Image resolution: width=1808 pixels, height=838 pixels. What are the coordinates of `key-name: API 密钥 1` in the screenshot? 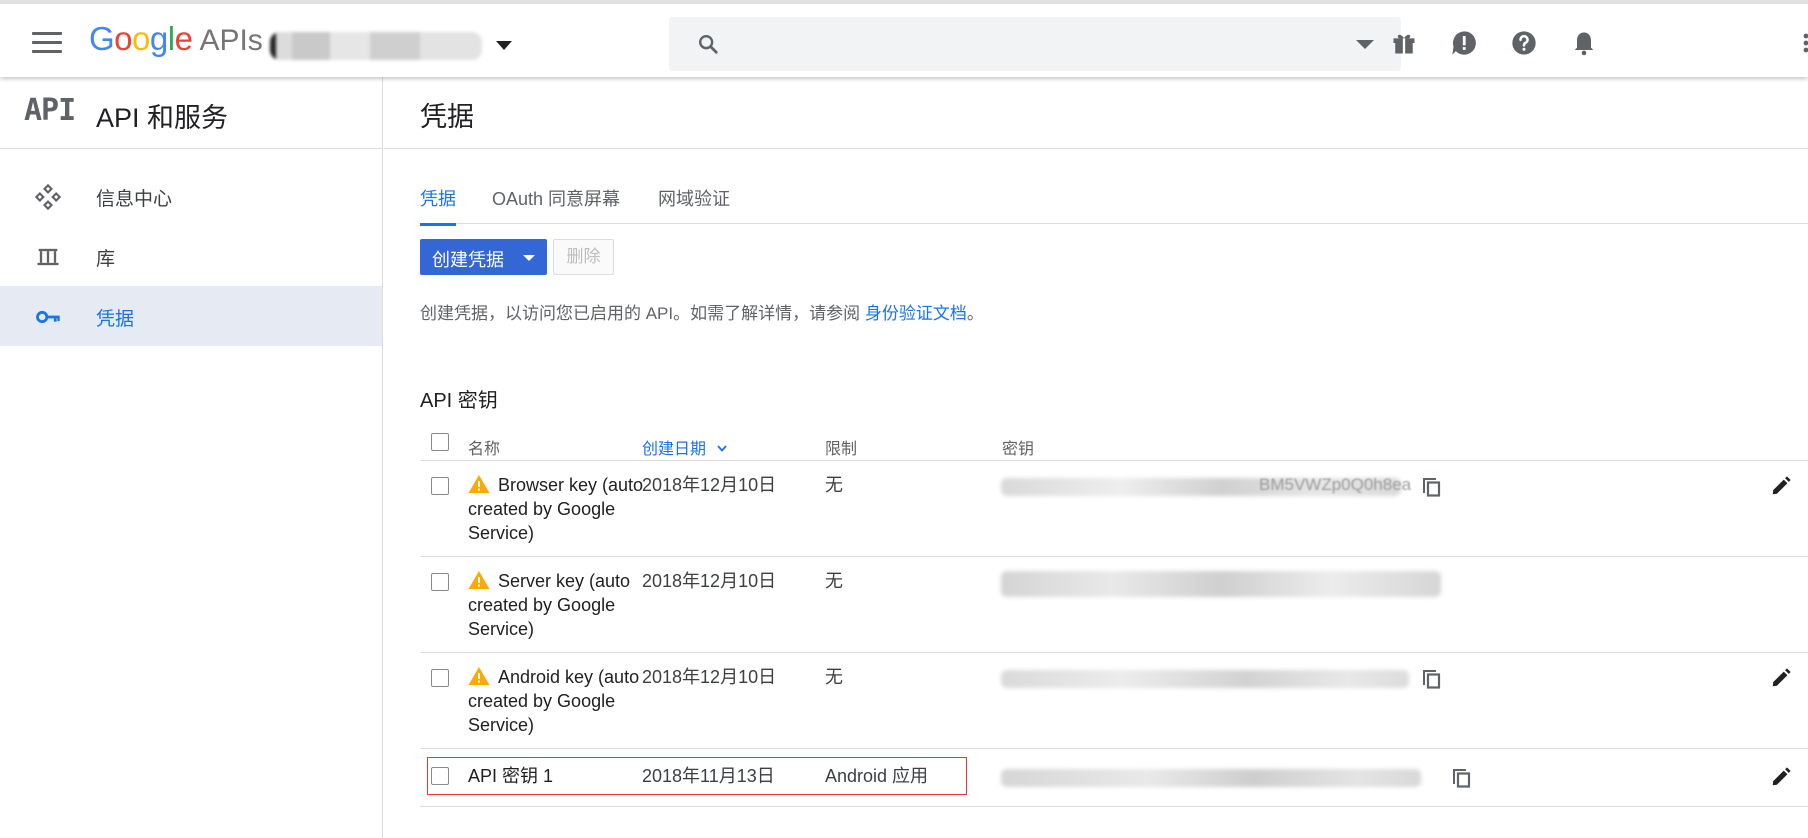 It's located at (510, 776).